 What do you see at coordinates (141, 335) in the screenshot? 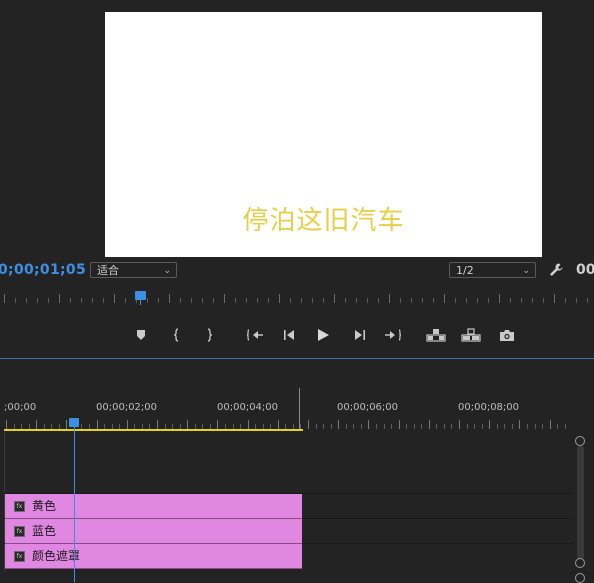
I see `add-marker-button` at bounding box center [141, 335].